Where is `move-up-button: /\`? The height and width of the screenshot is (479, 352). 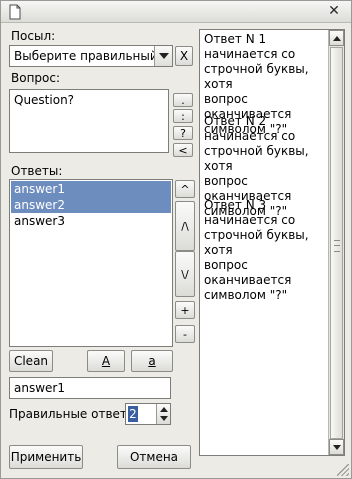 move-up-button: /\ is located at coordinates (185, 226).